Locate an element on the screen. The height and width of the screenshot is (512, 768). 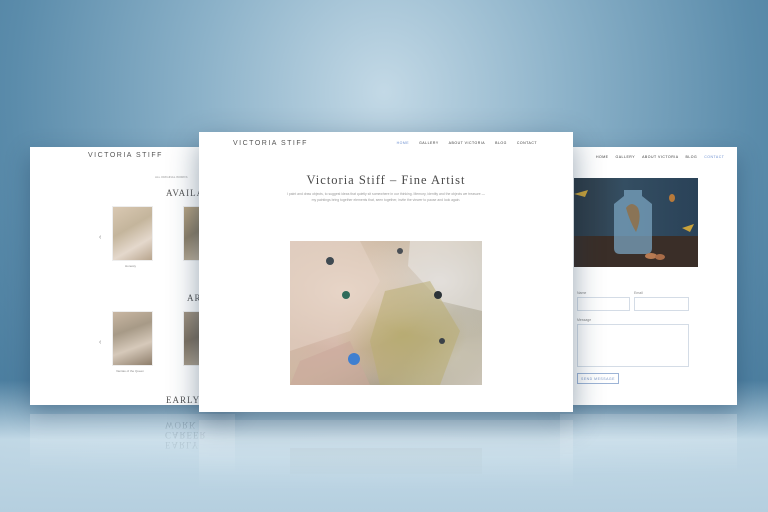
artwork-illustration is located at coordinates (386, 313).